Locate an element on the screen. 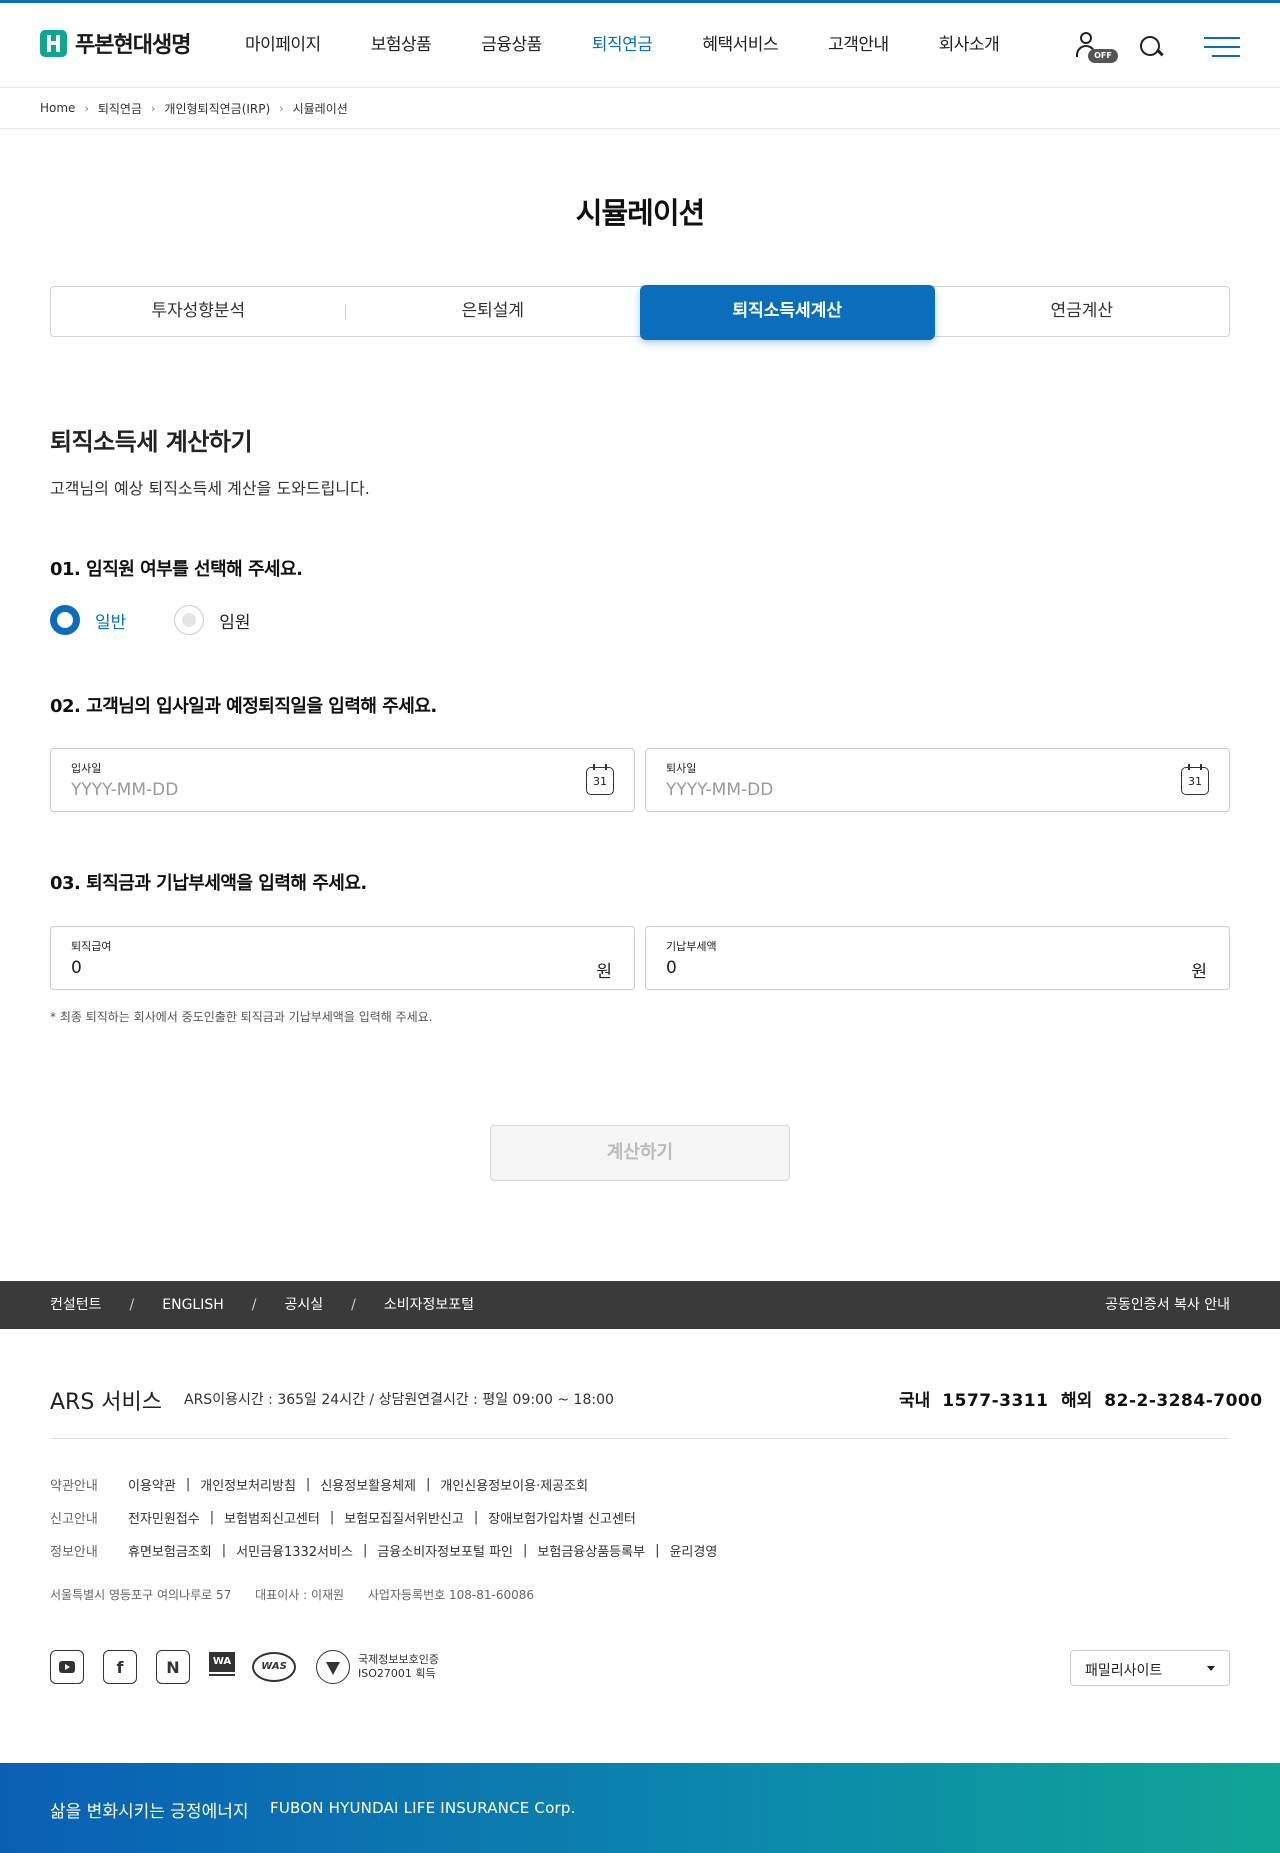 The height and width of the screenshot is (1853, 1280). footer-link: 서민금융1332서비스 is located at coordinates (294, 1550).